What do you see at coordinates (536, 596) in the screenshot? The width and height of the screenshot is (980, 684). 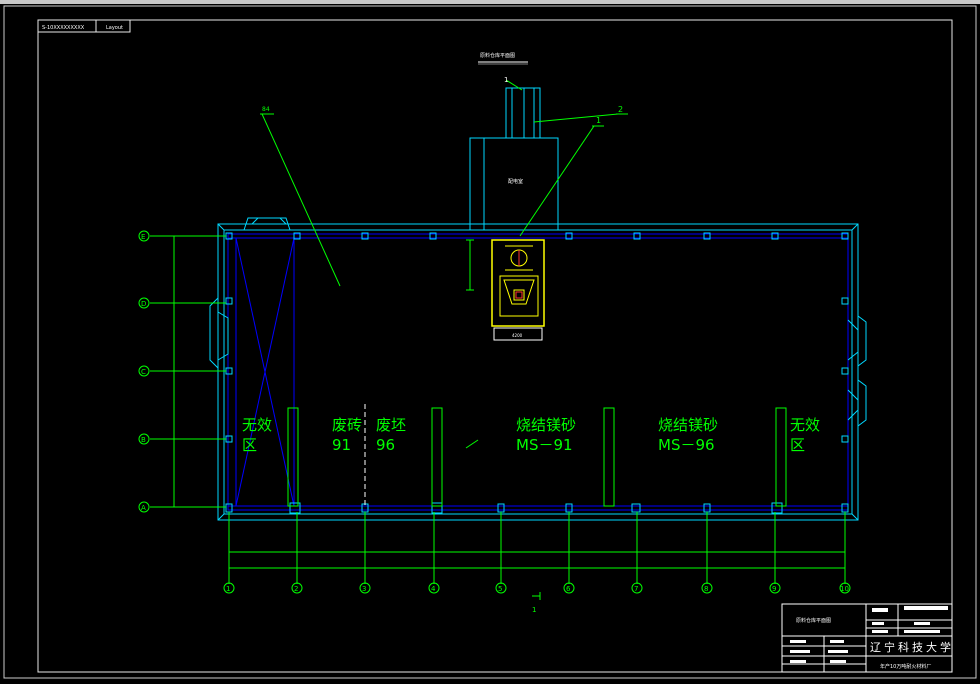 I see `section-marker` at bounding box center [536, 596].